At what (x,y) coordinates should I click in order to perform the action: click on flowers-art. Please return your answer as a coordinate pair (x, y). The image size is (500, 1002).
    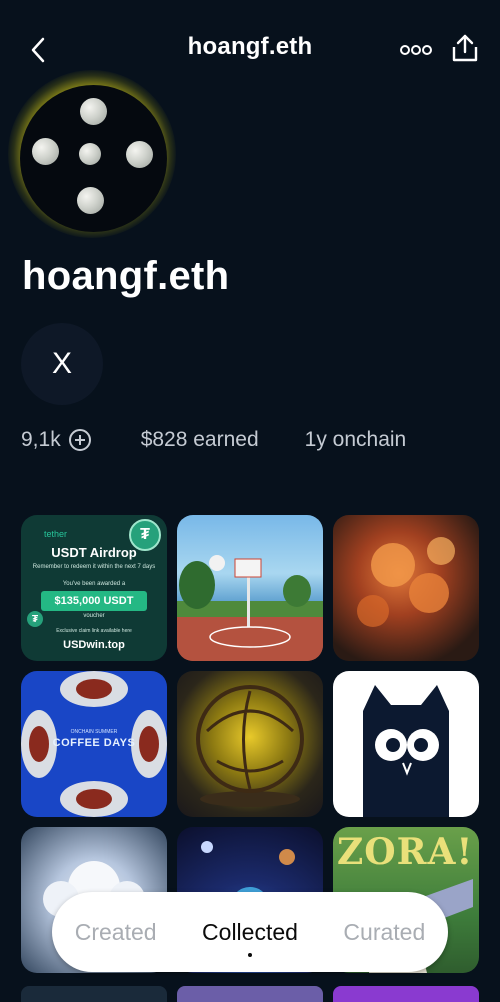
    Looking at the image, I should click on (406, 582).